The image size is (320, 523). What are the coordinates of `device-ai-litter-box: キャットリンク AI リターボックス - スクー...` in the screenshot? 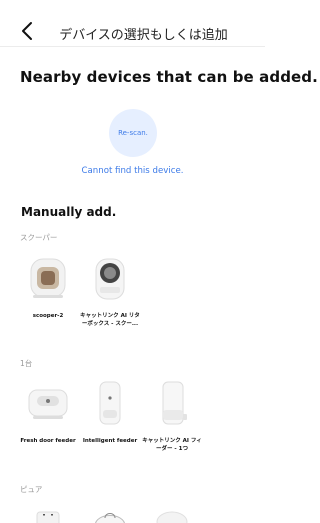 It's located at (110, 289).